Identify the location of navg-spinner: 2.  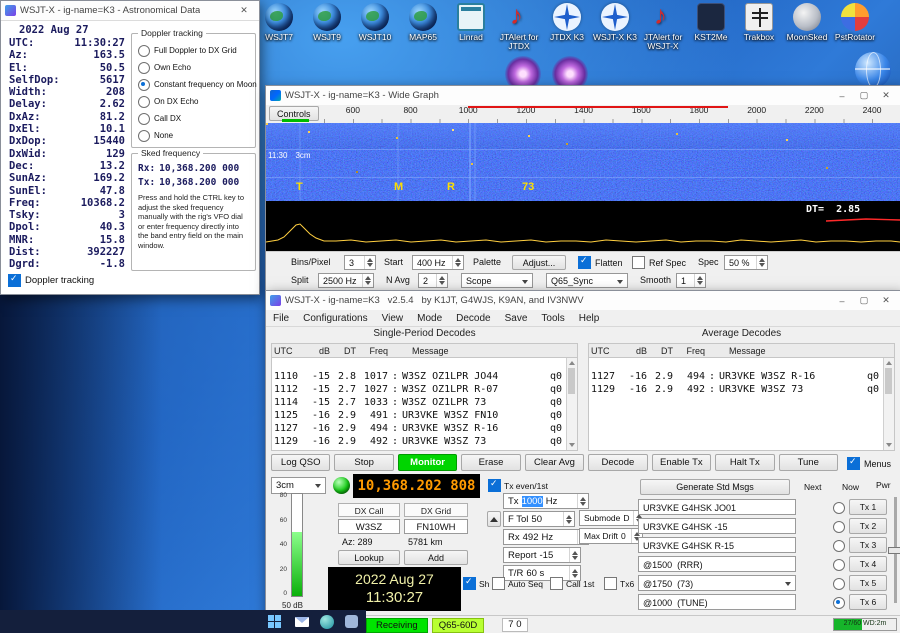
(433, 280).